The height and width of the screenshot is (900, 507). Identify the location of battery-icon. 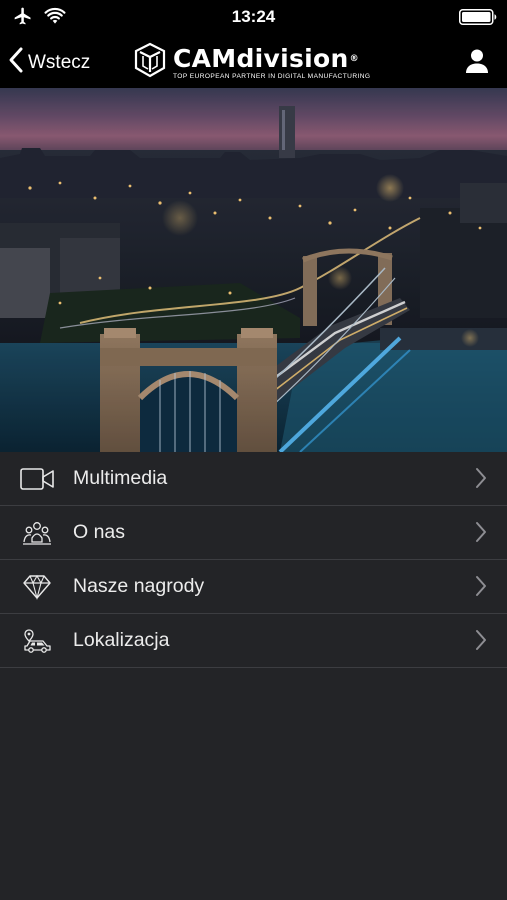
(478, 19).